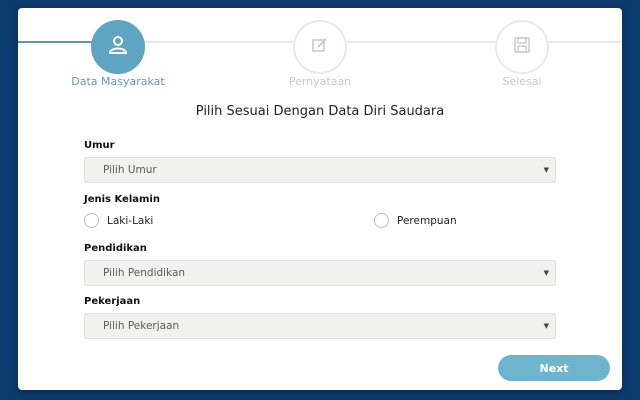 The height and width of the screenshot is (400, 640). I want to click on step-label: Pernyataan, so click(320, 81).